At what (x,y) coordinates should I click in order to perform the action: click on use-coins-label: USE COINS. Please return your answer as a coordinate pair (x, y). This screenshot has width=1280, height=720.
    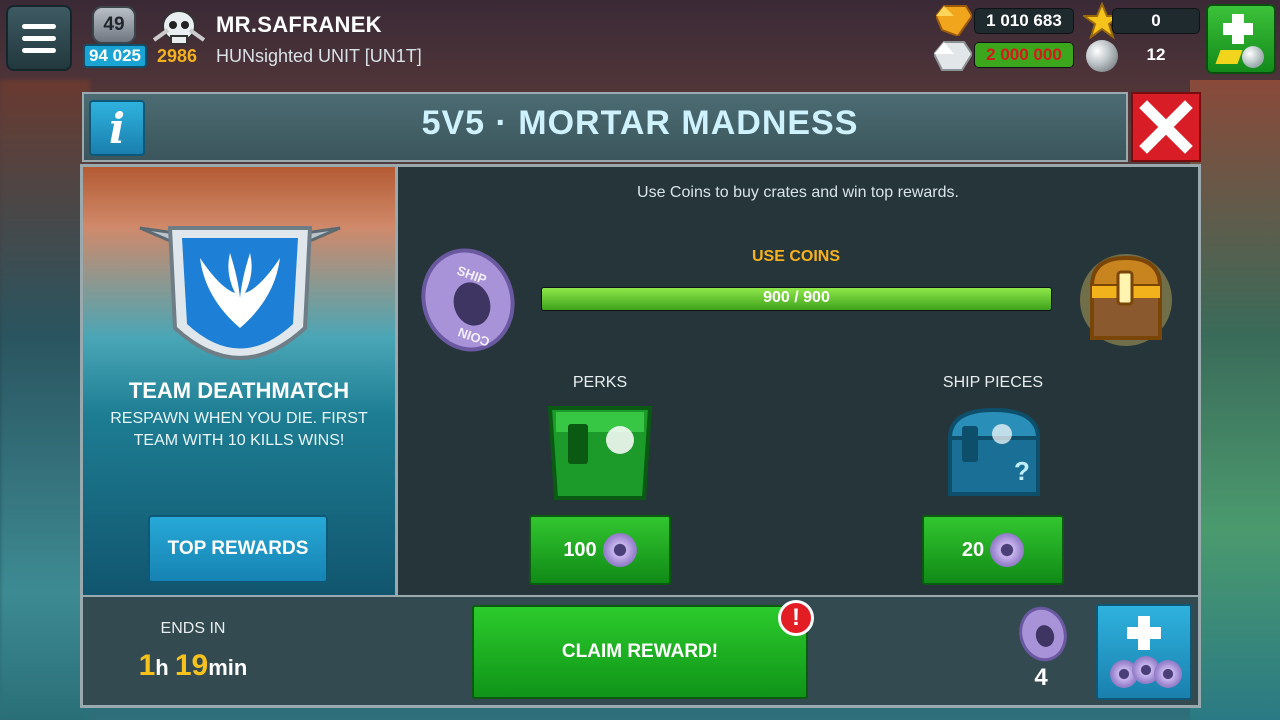
    Looking at the image, I should click on (795, 256).